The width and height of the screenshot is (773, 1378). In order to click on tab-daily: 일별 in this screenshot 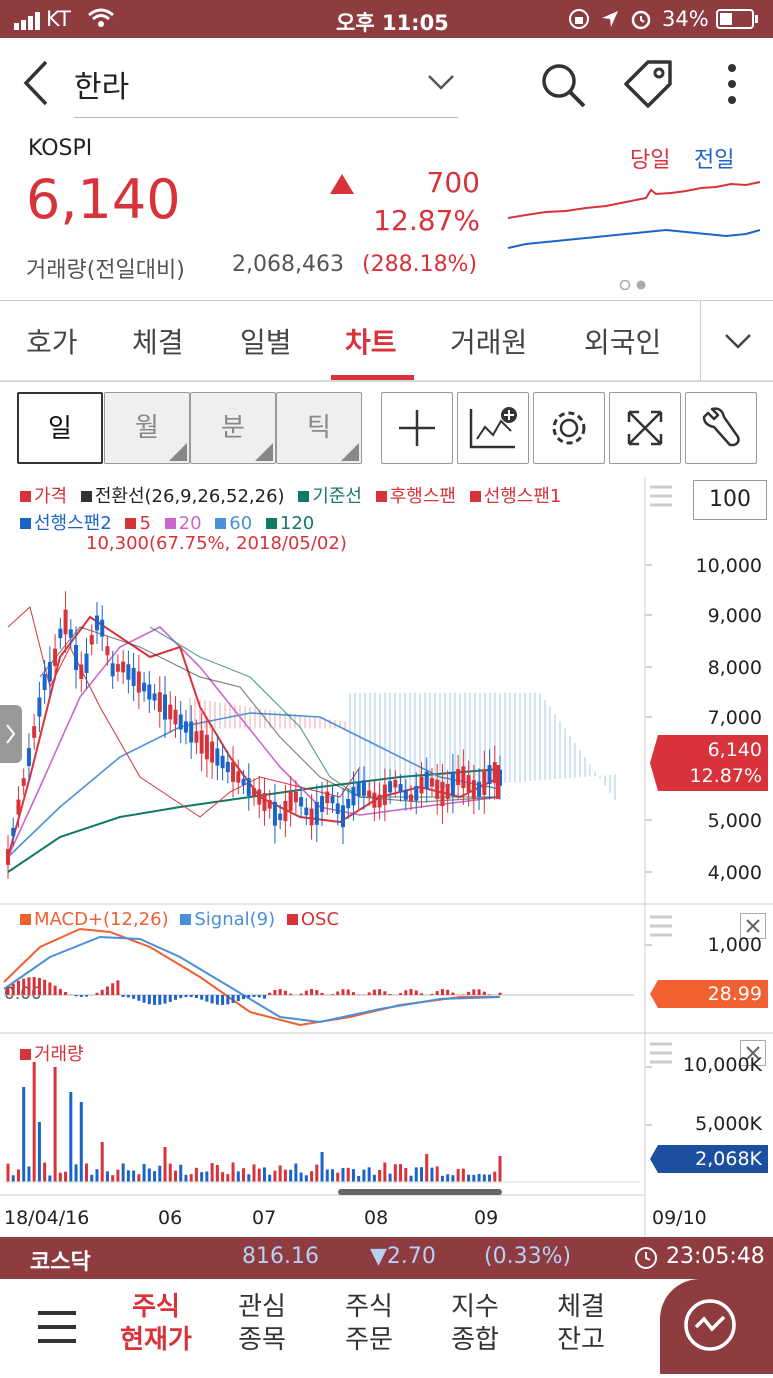, I will do `click(266, 341)`.